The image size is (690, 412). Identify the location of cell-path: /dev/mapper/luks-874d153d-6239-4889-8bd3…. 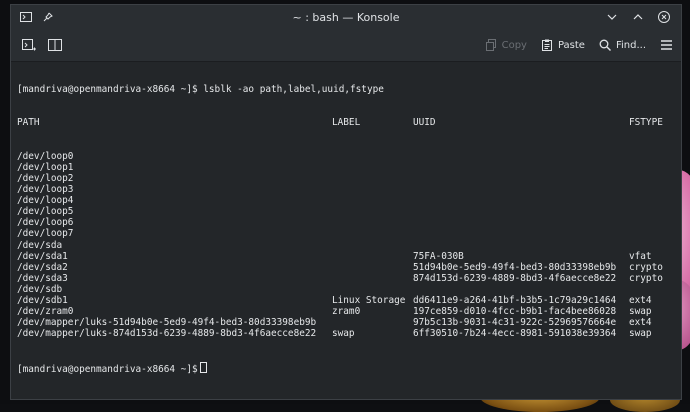
(167, 334).